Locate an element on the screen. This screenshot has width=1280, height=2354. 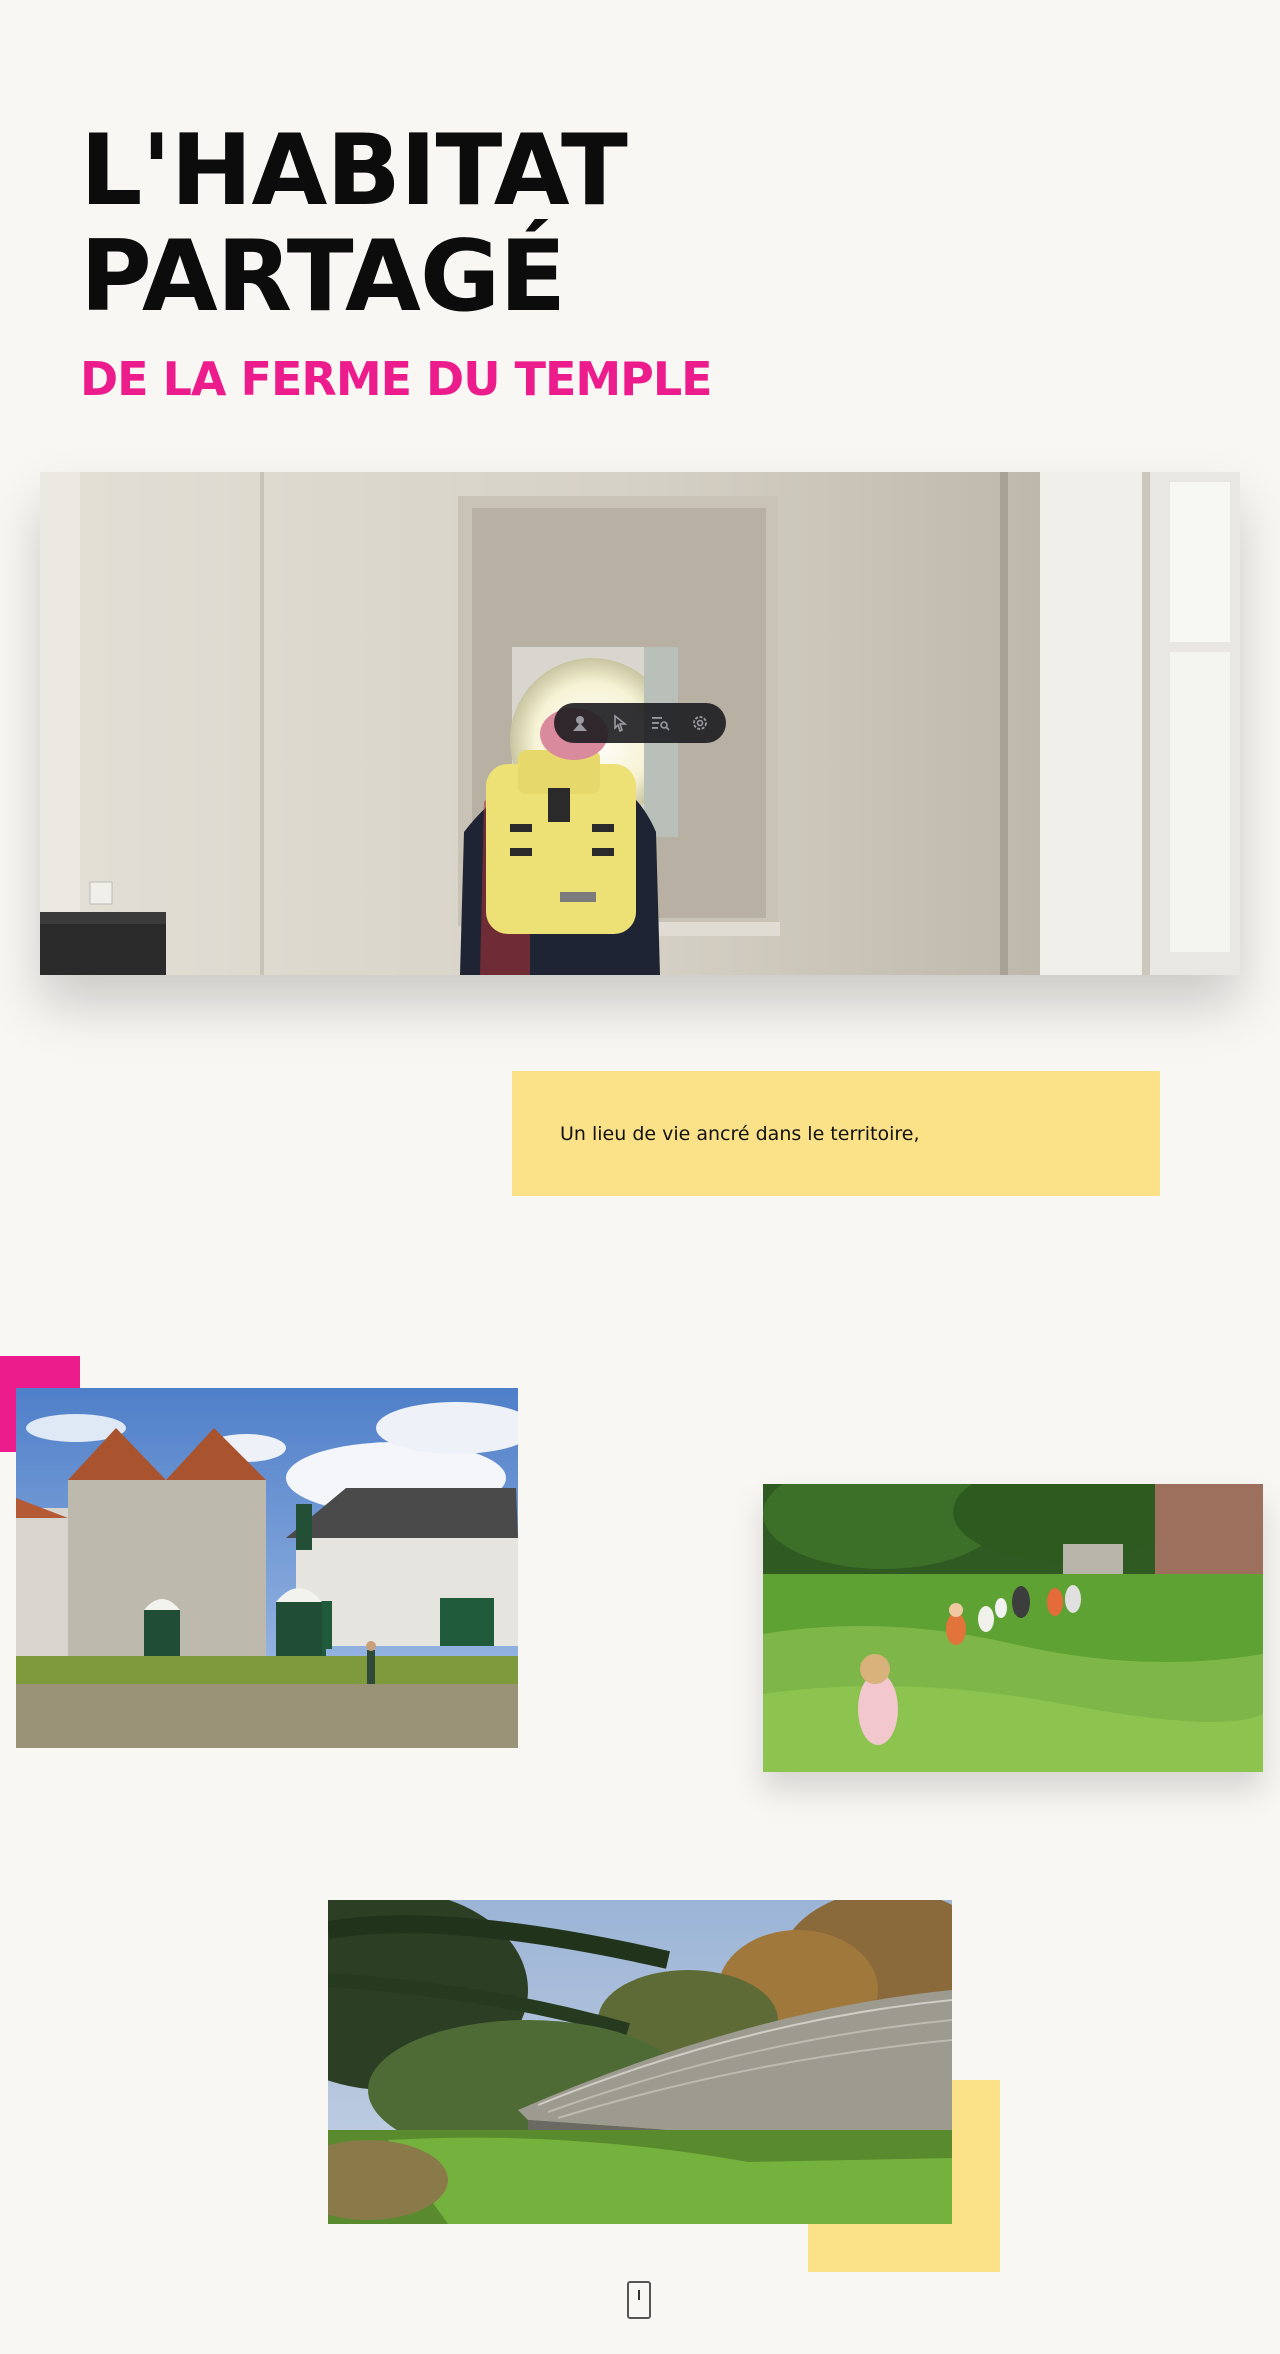
meadow-children-photo is located at coordinates (1013, 1628).